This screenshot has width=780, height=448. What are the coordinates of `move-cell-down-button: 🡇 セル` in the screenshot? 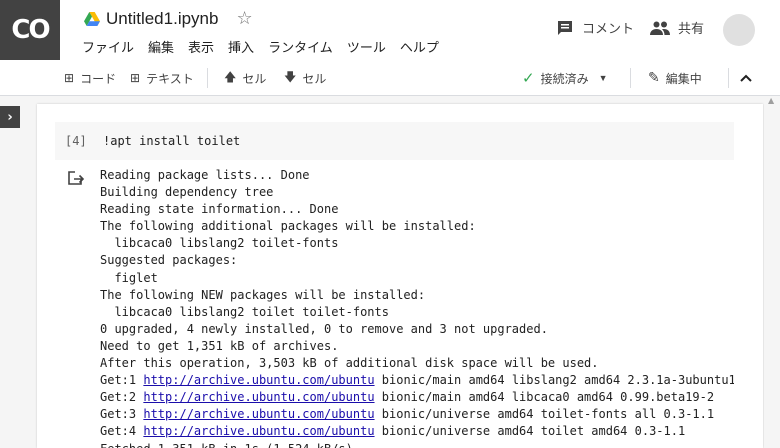 It's located at (305, 78).